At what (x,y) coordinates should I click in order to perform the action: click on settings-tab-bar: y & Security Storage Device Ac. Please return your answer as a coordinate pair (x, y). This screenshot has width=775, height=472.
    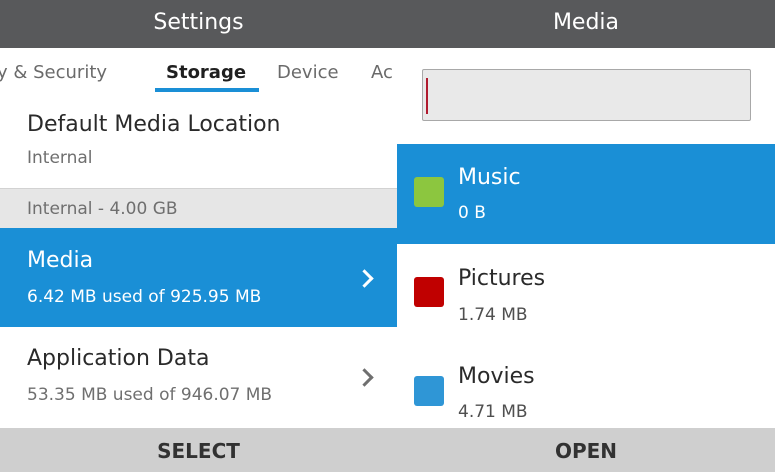
    Looking at the image, I should click on (198, 74).